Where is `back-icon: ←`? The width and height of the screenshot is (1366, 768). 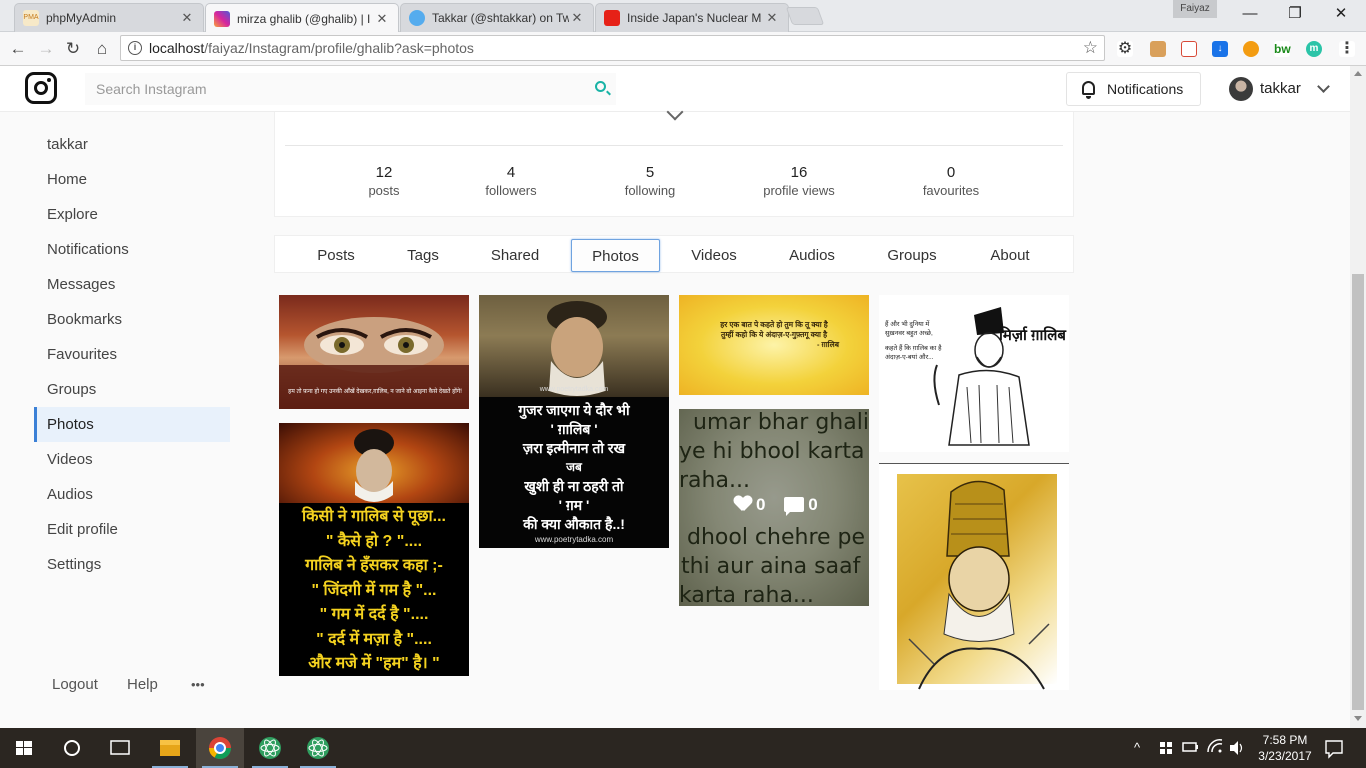 back-icon: ← is located at coordinates (18, 49).